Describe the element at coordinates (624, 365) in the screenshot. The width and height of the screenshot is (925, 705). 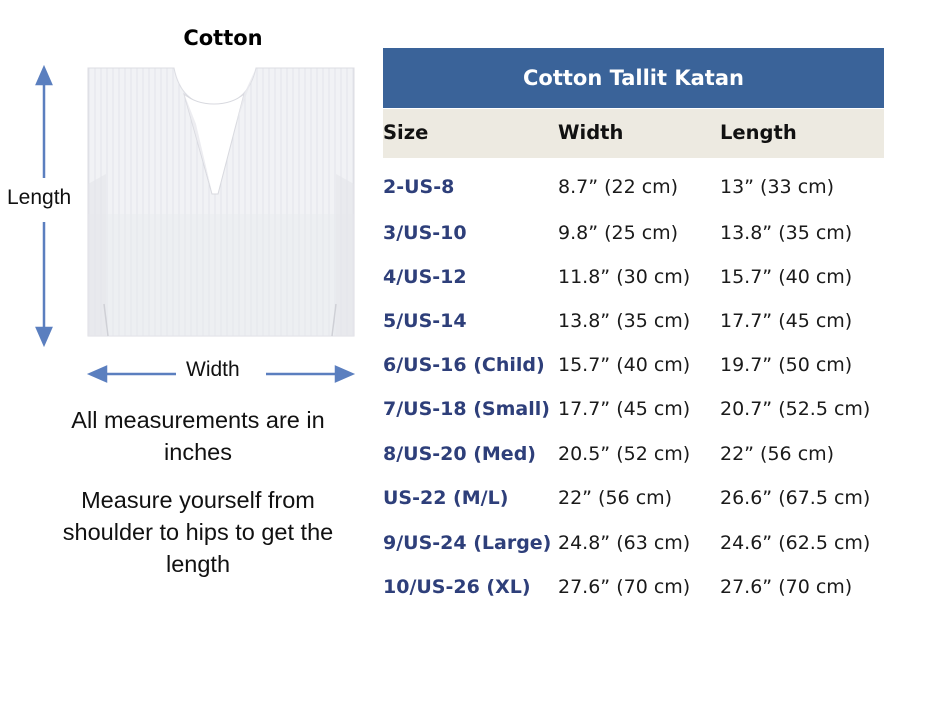
I see `width-cell: 15.7” (40 cm)` at that location.